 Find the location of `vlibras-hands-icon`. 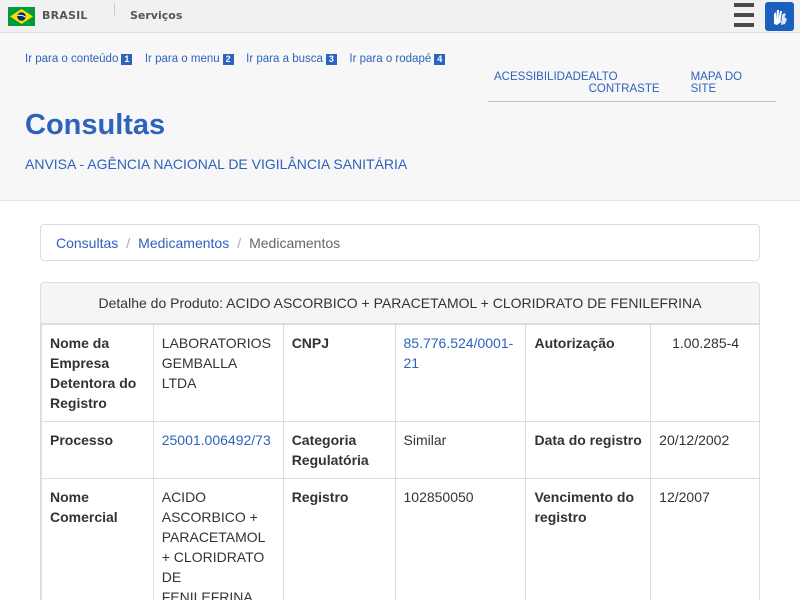

vlibras-hands-icon is located at coordinates (779, 16).